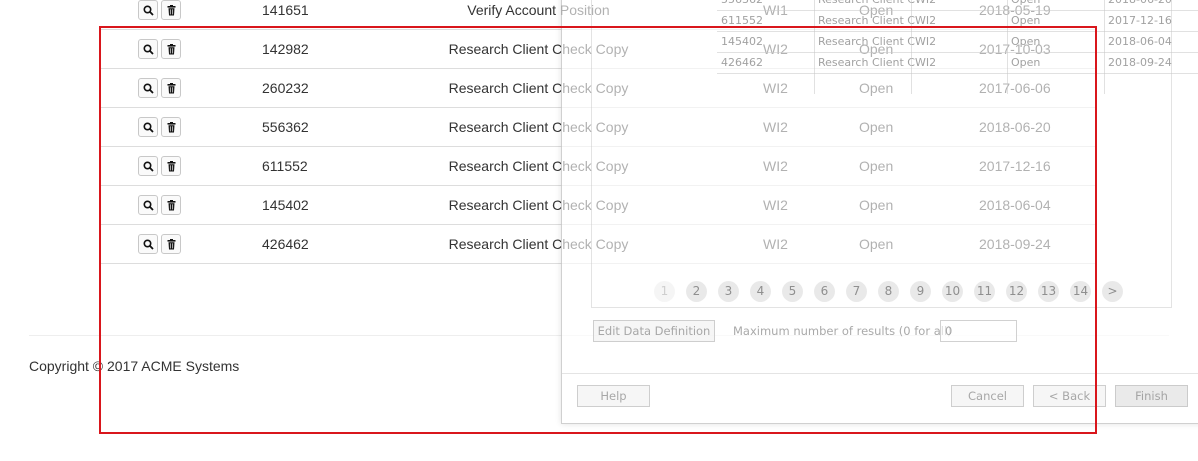 The image size is (1198, 461). I want to click on row-id: 611552, so click(285, 166).